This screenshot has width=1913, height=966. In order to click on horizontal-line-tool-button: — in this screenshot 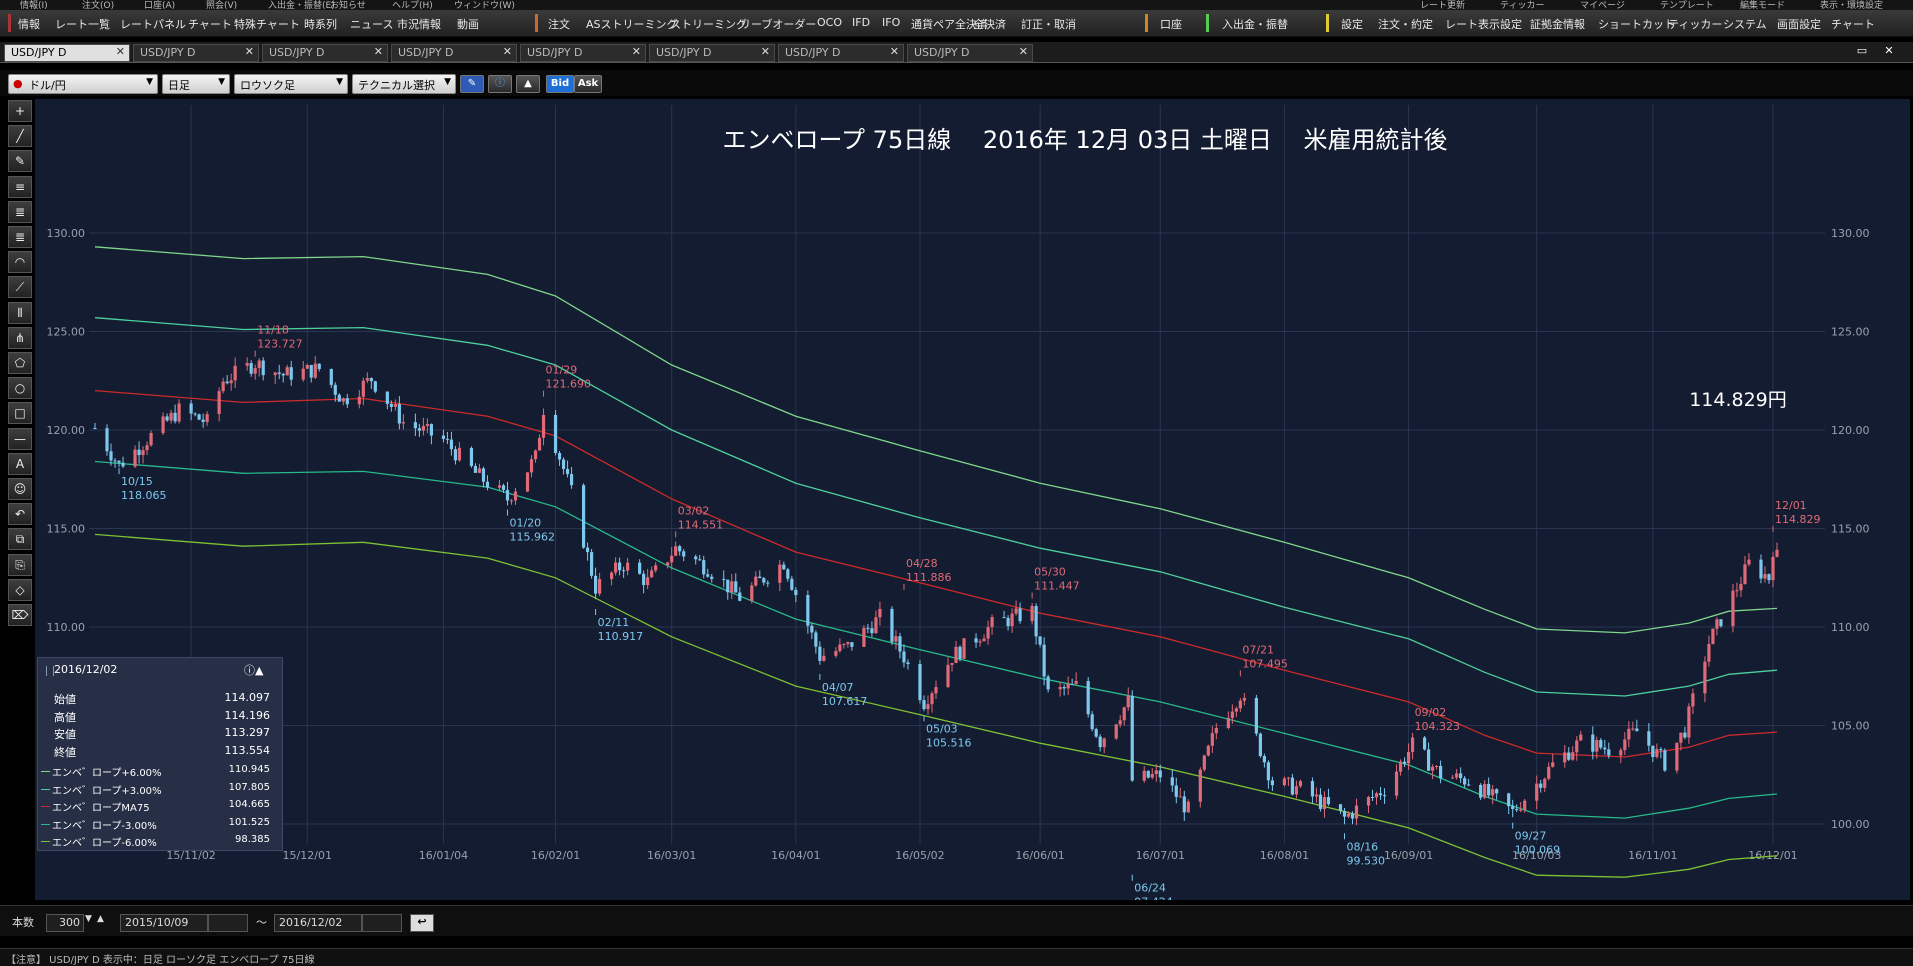, I will do `click(20, 438)`.